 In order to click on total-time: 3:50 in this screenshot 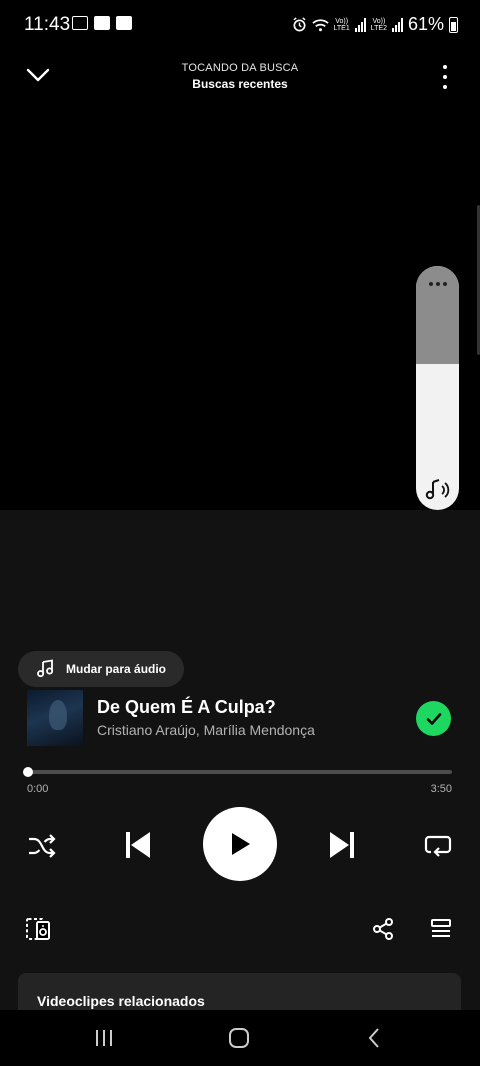, I will do `click(441, 789)`.